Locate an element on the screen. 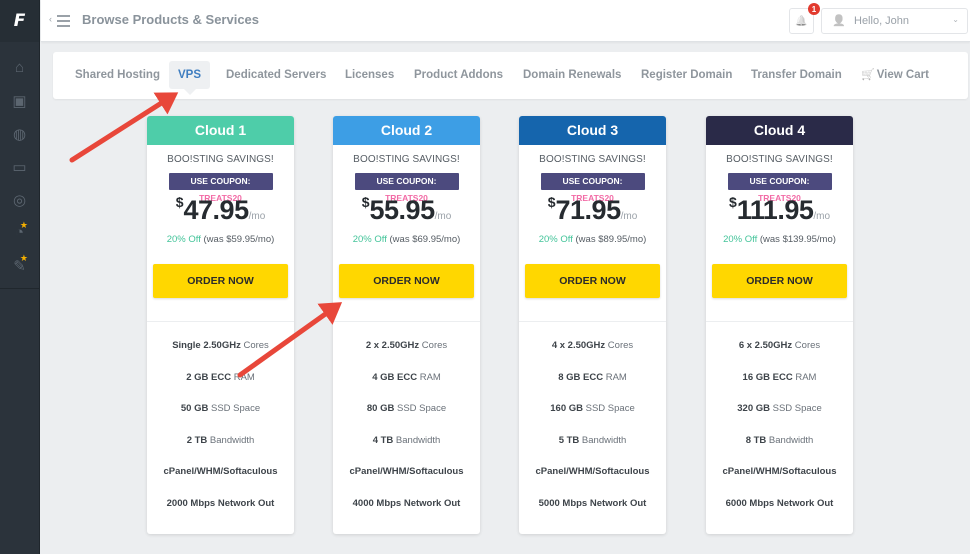 The height and width of the screenshot is (554, 970). logo: F is located at coordinates (19, 21).